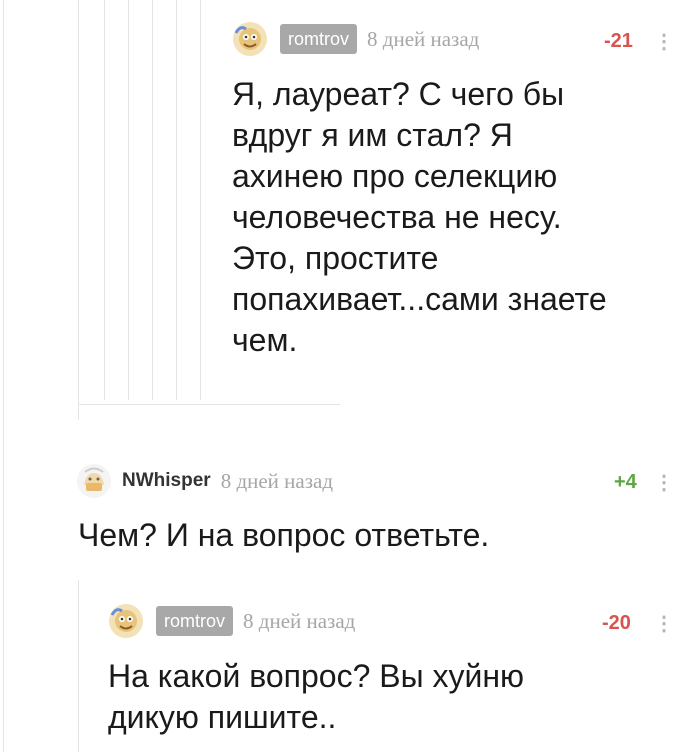 The height and width of the screenshot is (752, 700). Describe the element at coordinates (419, 299) in the screenshot. I see `comment-text-line: попахивает...сами знаете` at that location.